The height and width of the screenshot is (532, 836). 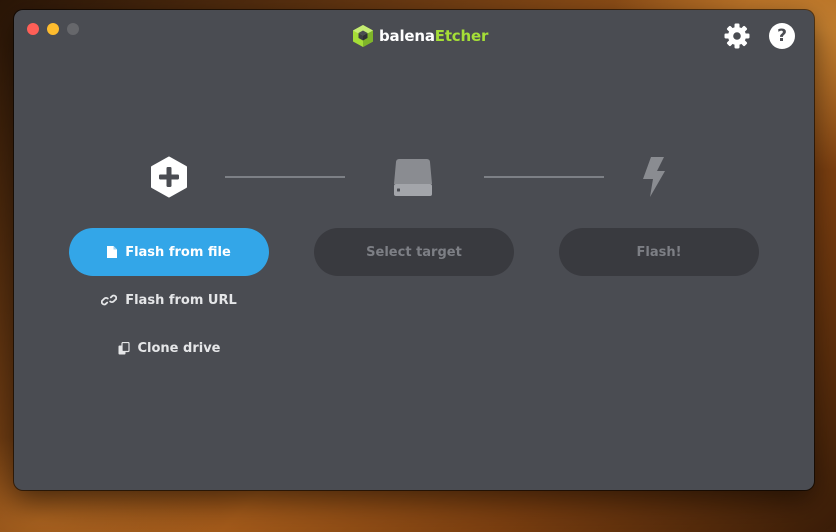 I want to click on question-icon: ?, so click(x=782, y=35).